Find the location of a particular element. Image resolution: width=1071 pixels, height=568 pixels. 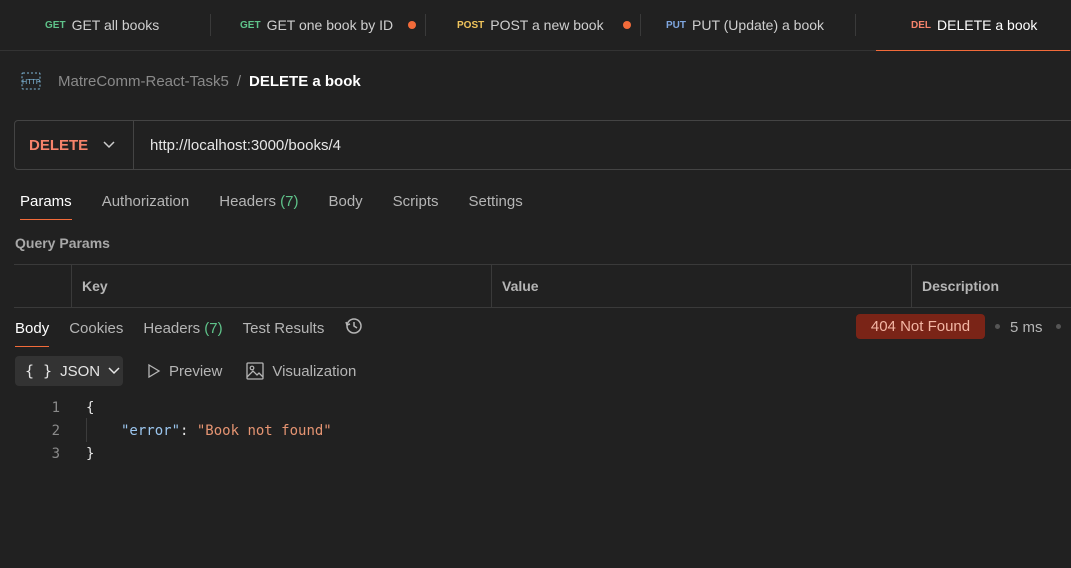

tab-label: GET all books is located at coordinates (115, 25).